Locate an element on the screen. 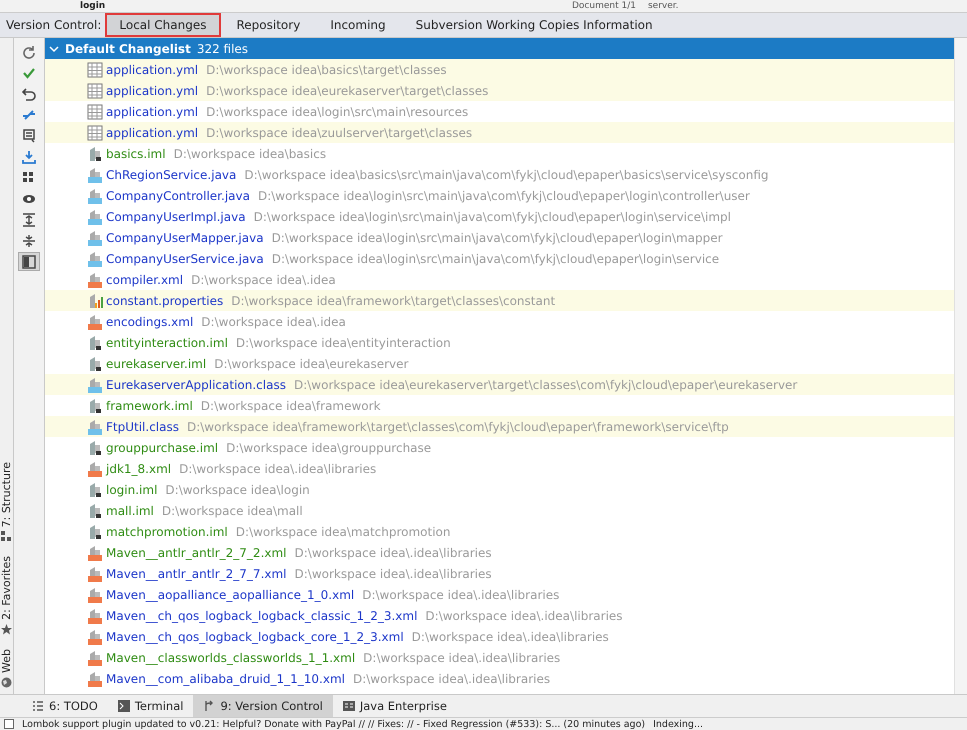  file-row: Maven__antlr_antlr_2_7_2.xml D:\workspace idea\.idea\libraries is located at coordinates (499, 552).